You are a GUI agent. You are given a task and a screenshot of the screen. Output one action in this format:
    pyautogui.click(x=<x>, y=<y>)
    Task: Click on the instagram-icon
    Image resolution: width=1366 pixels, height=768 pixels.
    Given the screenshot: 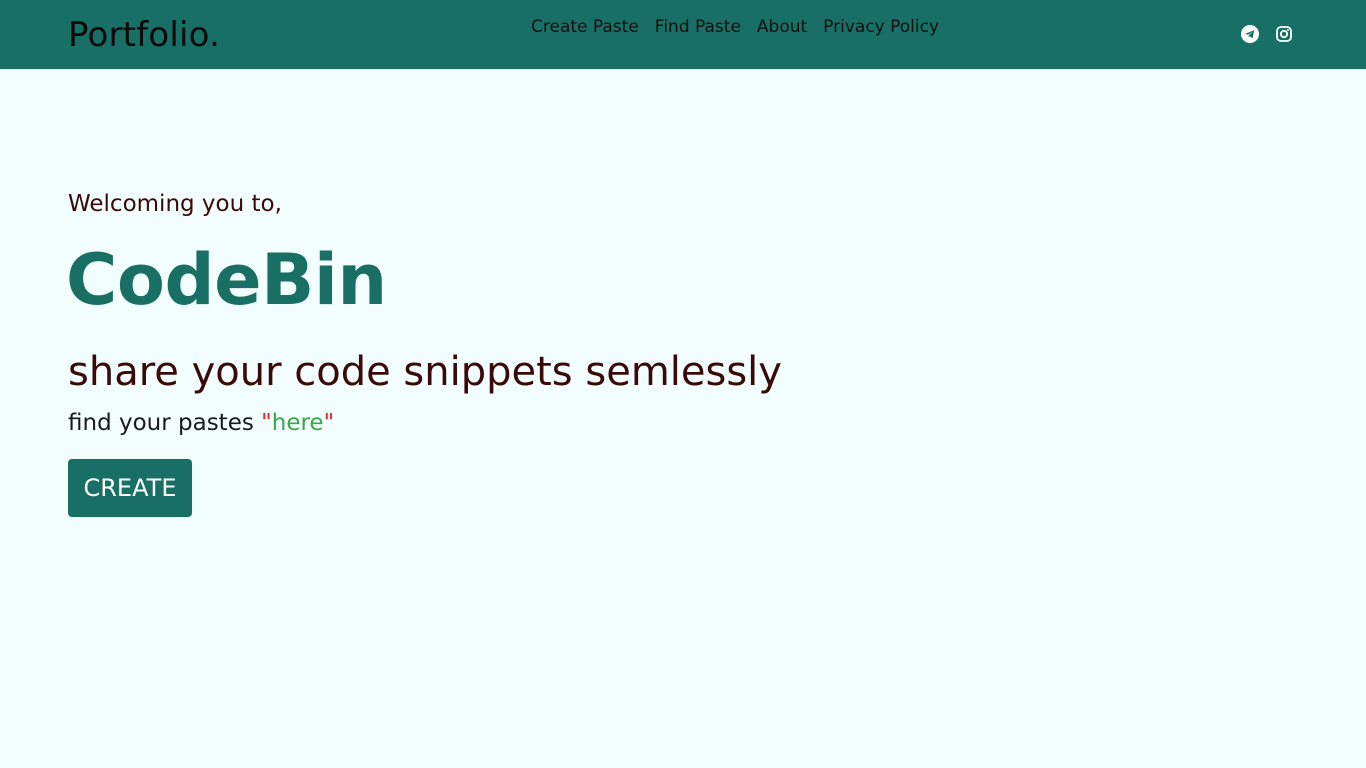 What is the action you would take?
    pyautogui.click(x=1284, y=34)
    